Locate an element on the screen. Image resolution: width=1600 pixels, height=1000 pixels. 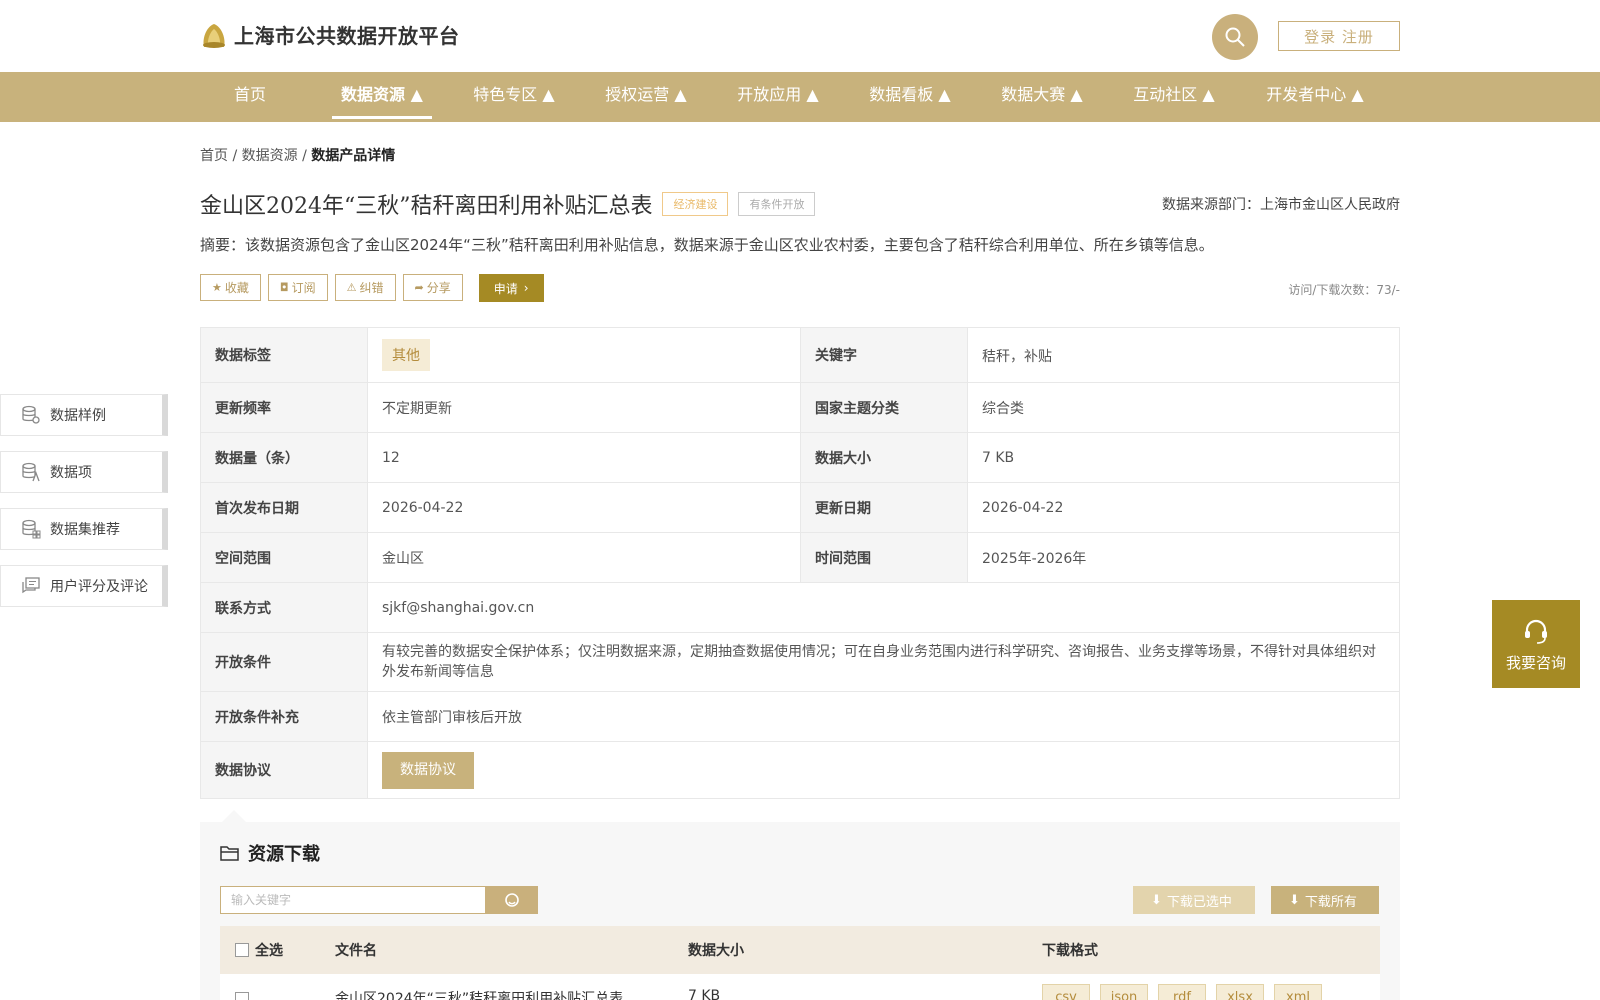
login-register-button: 登录 注册 is located at coordinates (1339, 36).